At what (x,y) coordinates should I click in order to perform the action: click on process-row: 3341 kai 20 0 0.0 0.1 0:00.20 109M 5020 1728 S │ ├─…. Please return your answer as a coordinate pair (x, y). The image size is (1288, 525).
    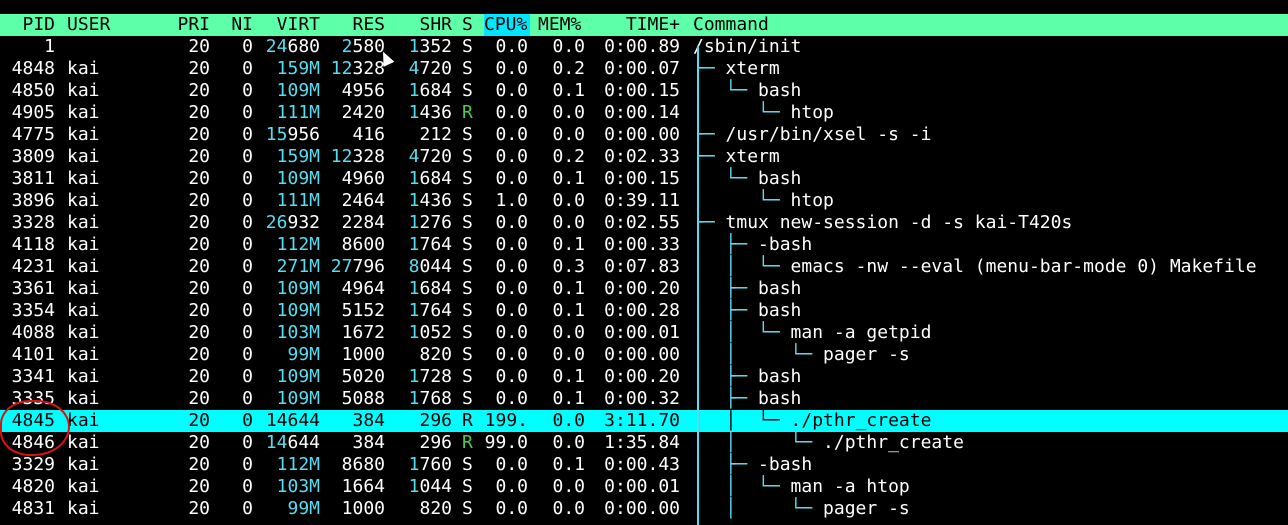
    Looking at the image, I should click on (644, 377).